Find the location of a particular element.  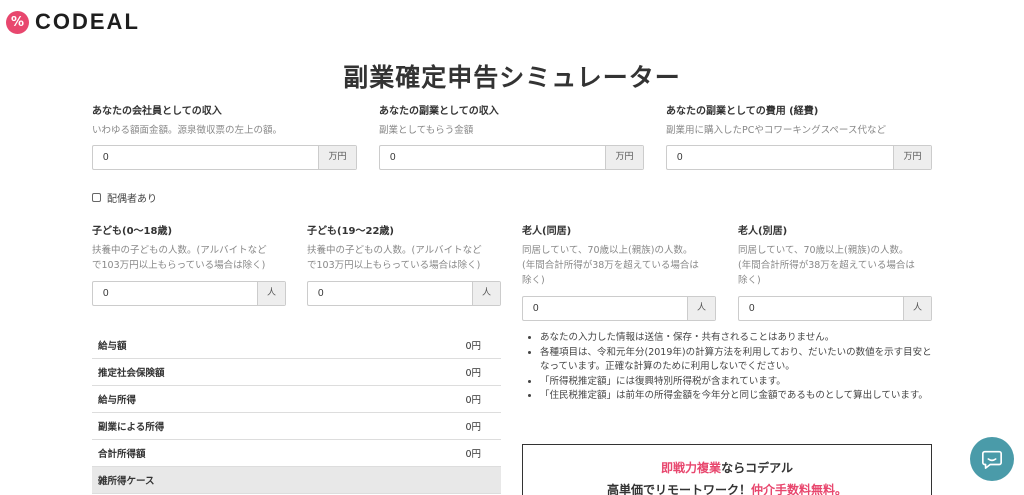

child2-unit: 人 is located at coordinates (486, 293).